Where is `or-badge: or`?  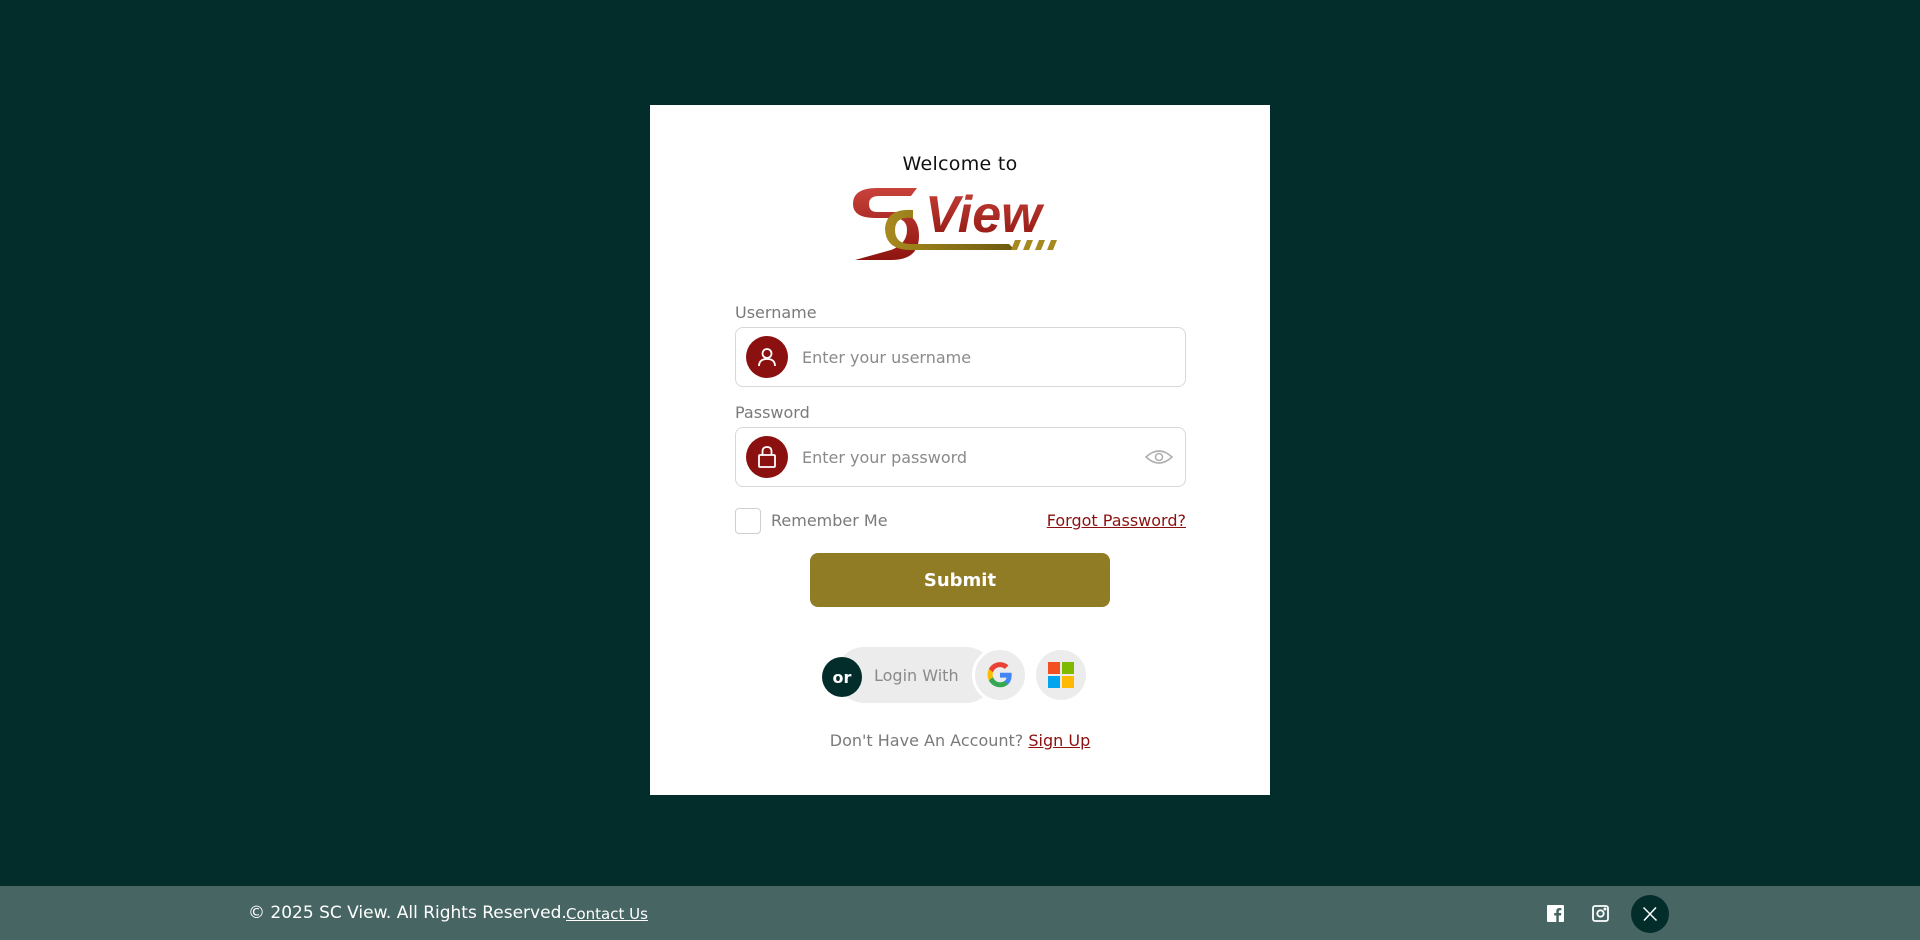 or-badge: or is located at coordinates (842, 677).